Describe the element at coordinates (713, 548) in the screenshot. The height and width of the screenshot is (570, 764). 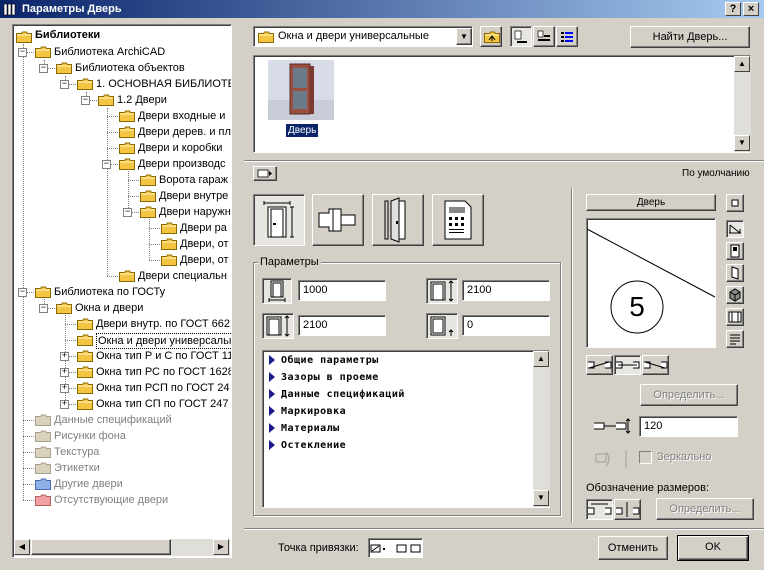
I see `ok-button: OK` at that location.